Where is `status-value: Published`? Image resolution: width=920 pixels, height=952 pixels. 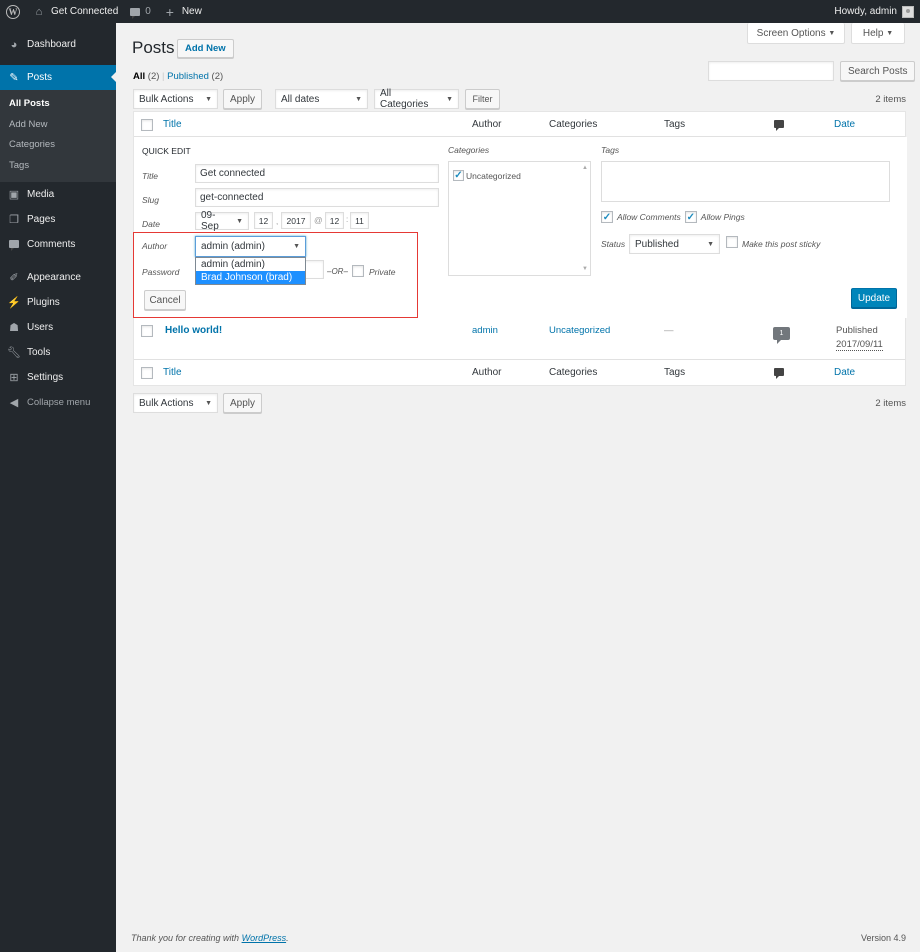
status-value: Published is located at coordinates (657, 244).